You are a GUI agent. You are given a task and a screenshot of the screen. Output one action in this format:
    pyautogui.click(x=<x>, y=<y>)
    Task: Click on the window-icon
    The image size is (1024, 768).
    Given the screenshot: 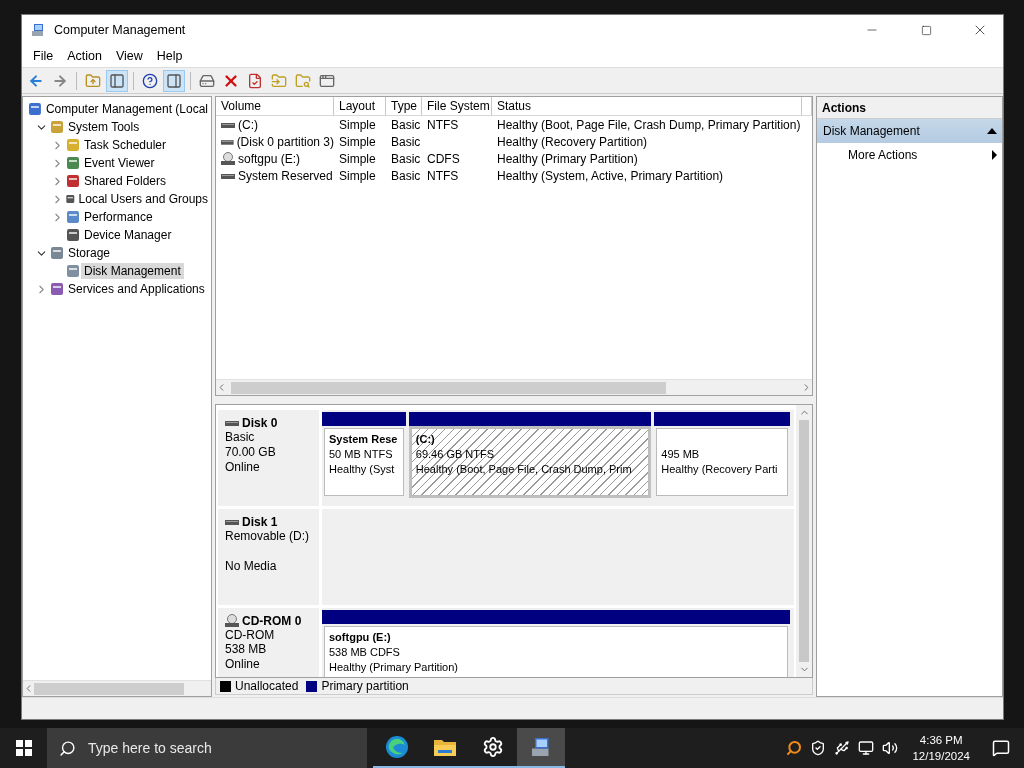 What is the action you would take?
    pyautogui.click(x=327, y=80)
    